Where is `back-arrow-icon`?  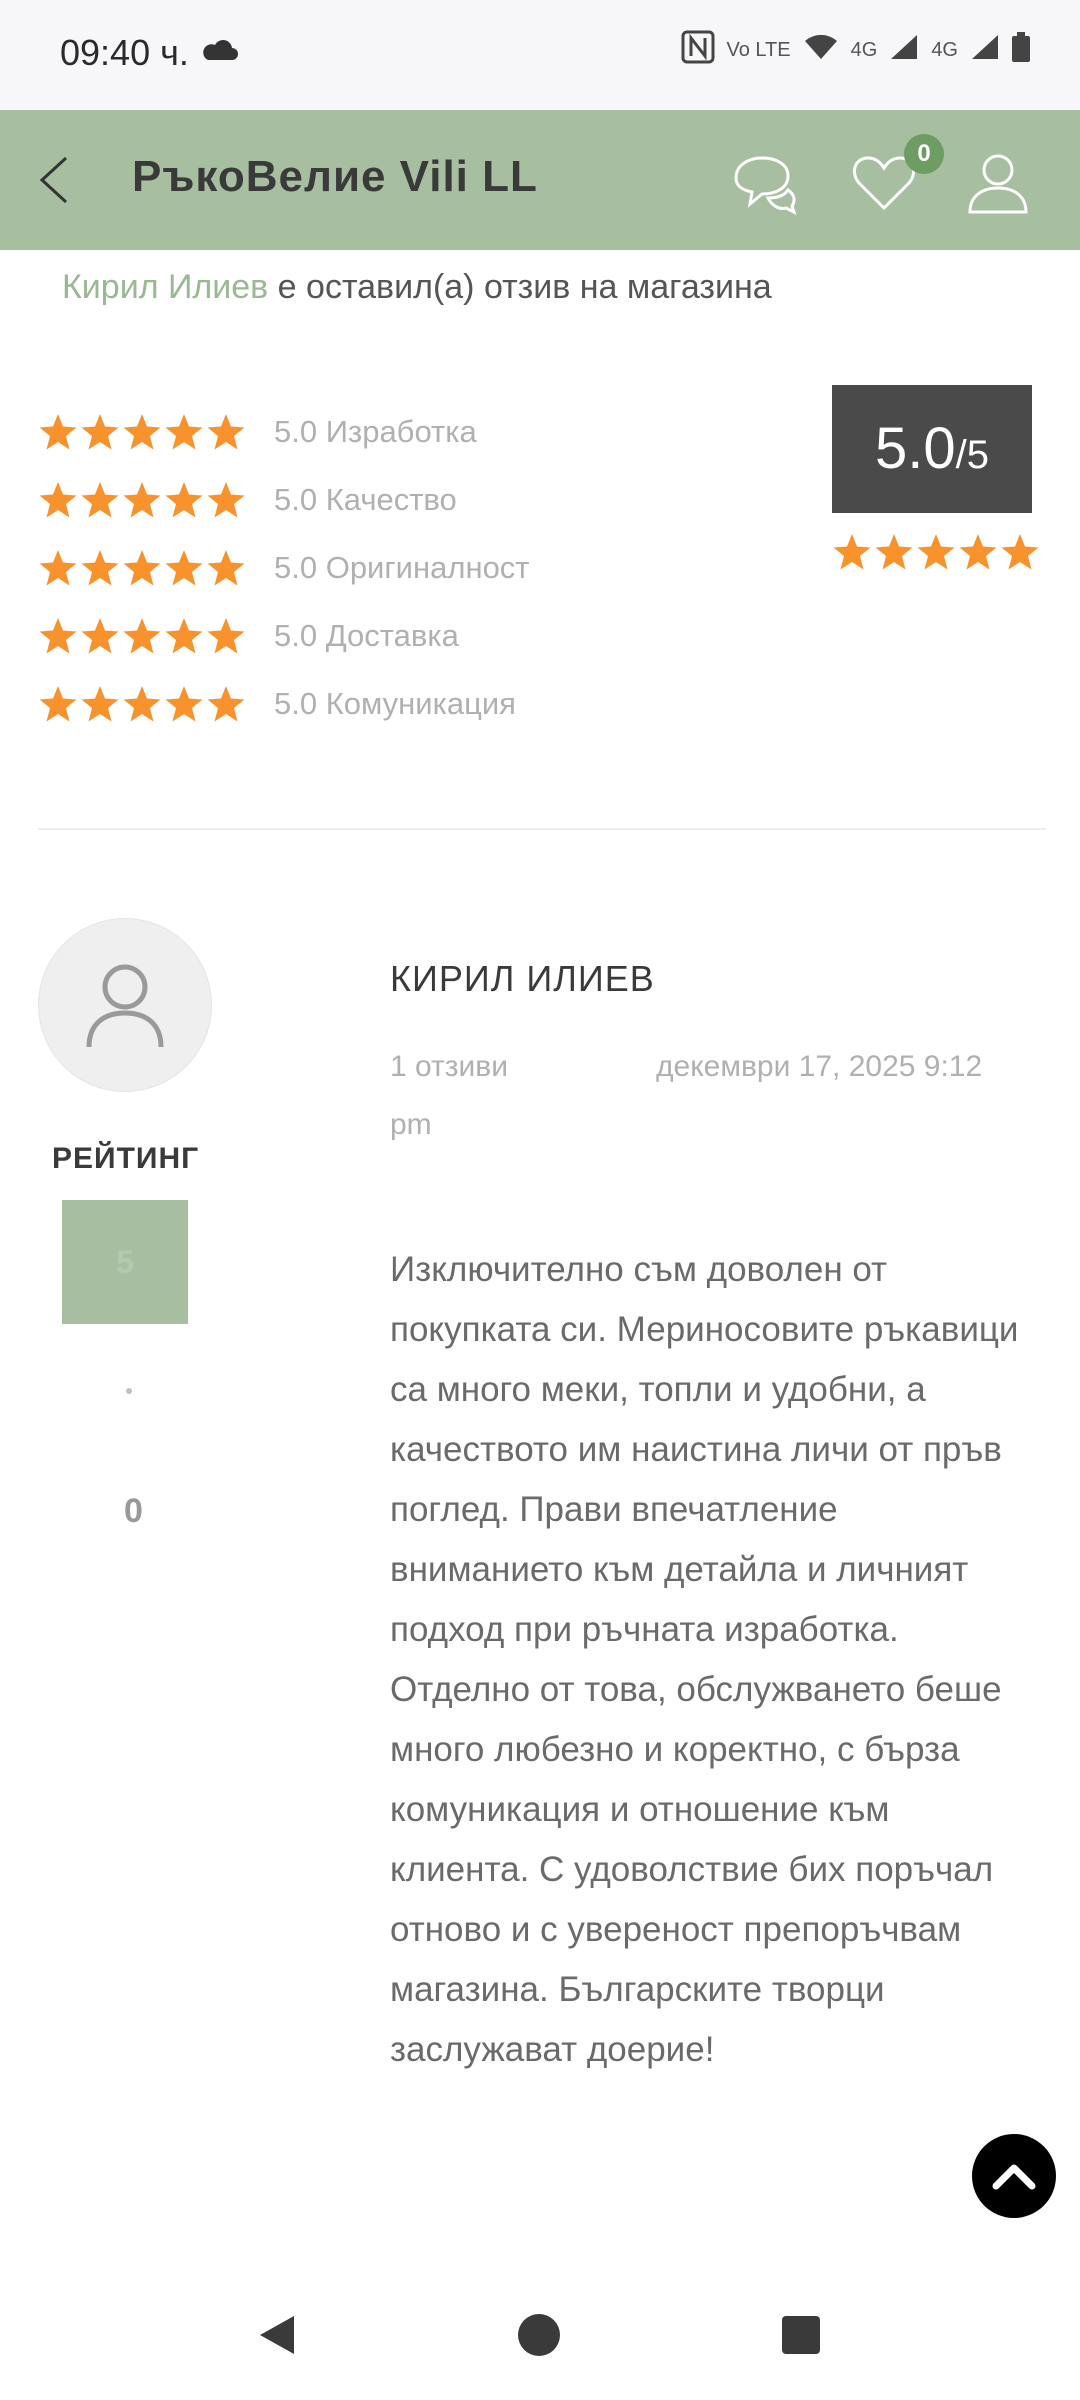
back-arrow-icon is located at coordinates (53, 180).